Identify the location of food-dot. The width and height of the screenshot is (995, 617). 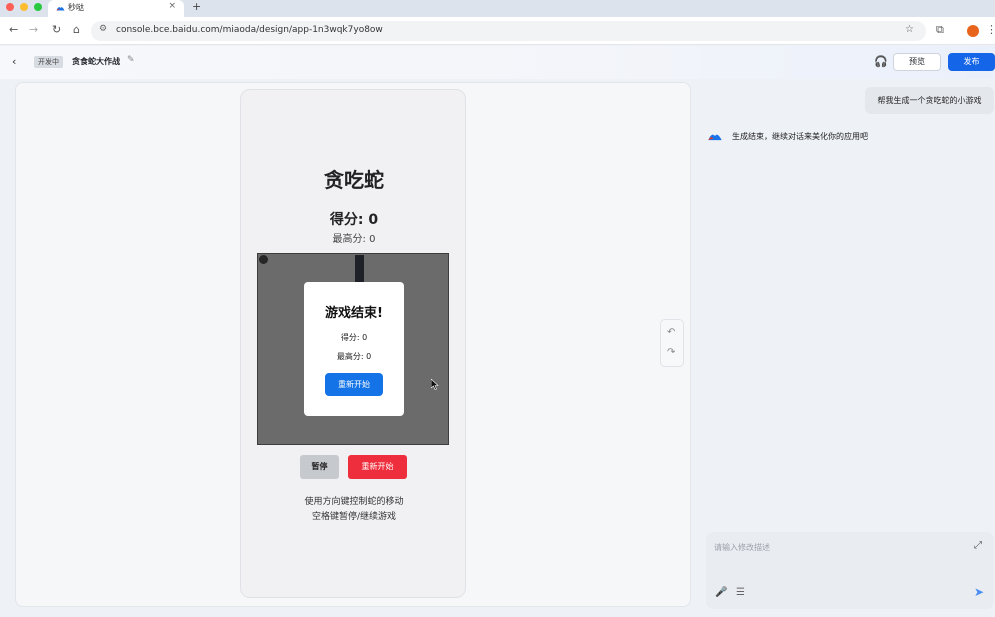
(263, 259).